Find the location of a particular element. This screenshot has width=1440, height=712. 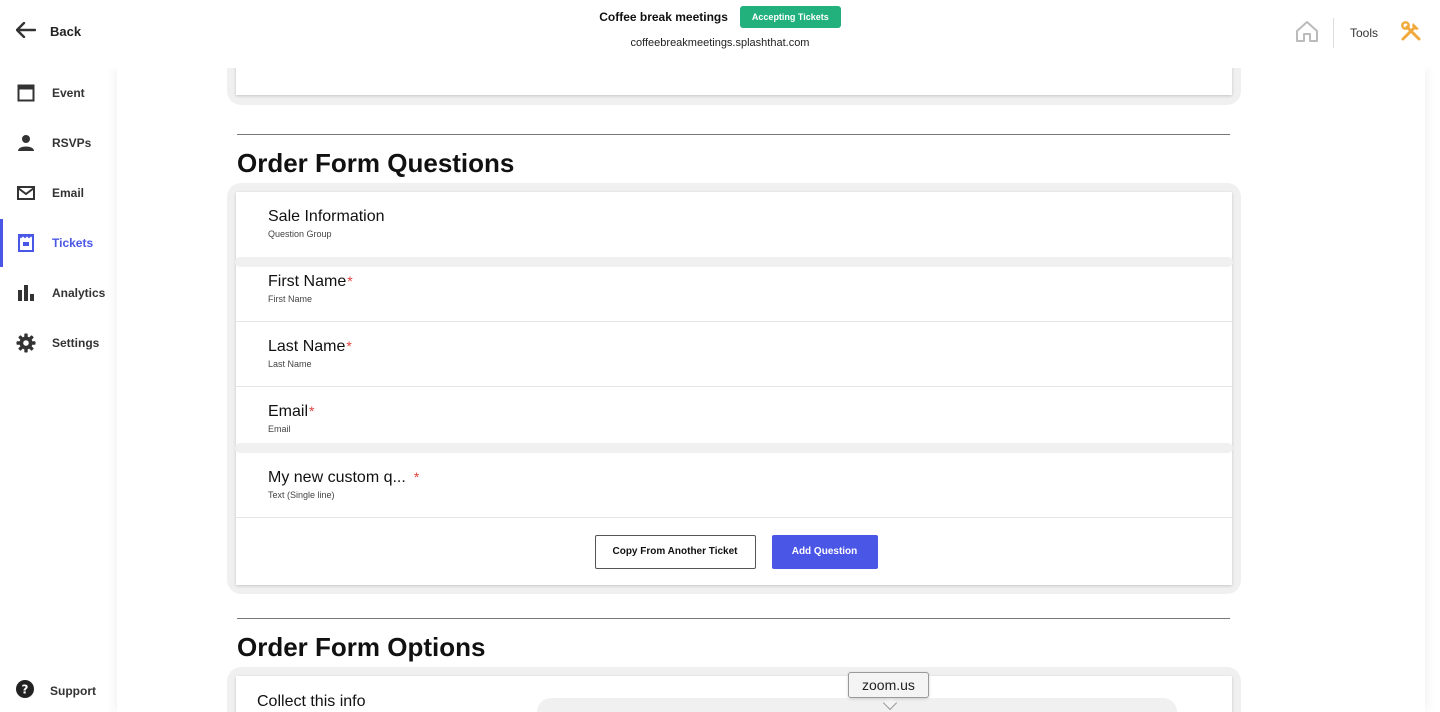

status-badge: Accepting Tickets is located at coordinates (790, 17).